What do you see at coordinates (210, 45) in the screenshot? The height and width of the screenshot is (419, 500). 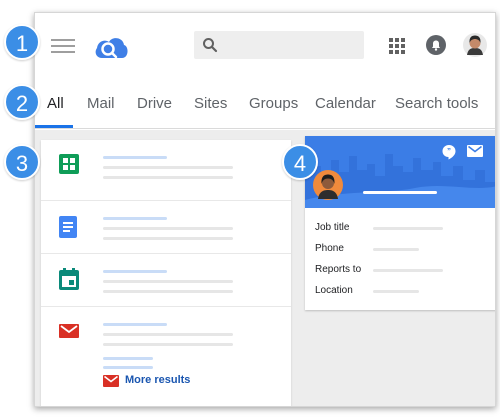 I see `search-icon` at bounding box center [210, 45].